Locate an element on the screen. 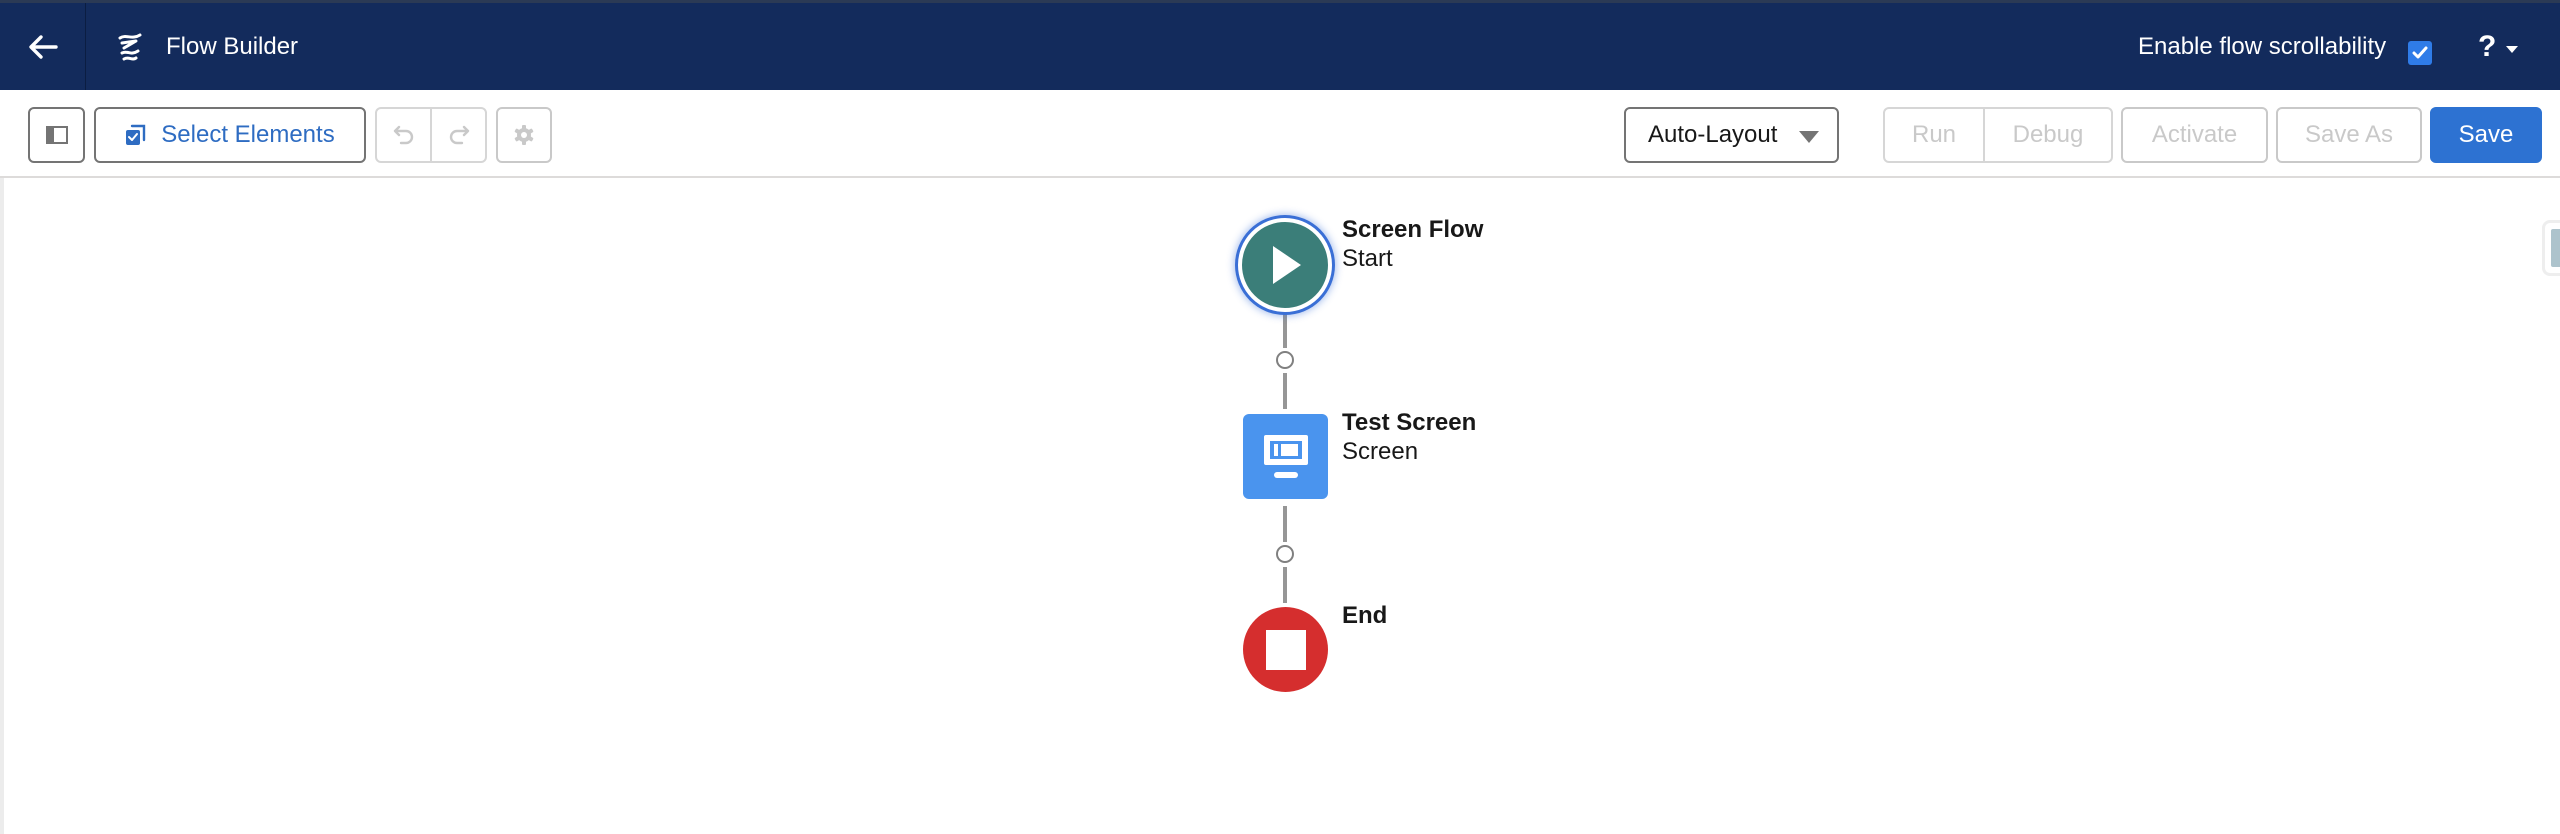  screen-node is located at coordinates (1285, 456).